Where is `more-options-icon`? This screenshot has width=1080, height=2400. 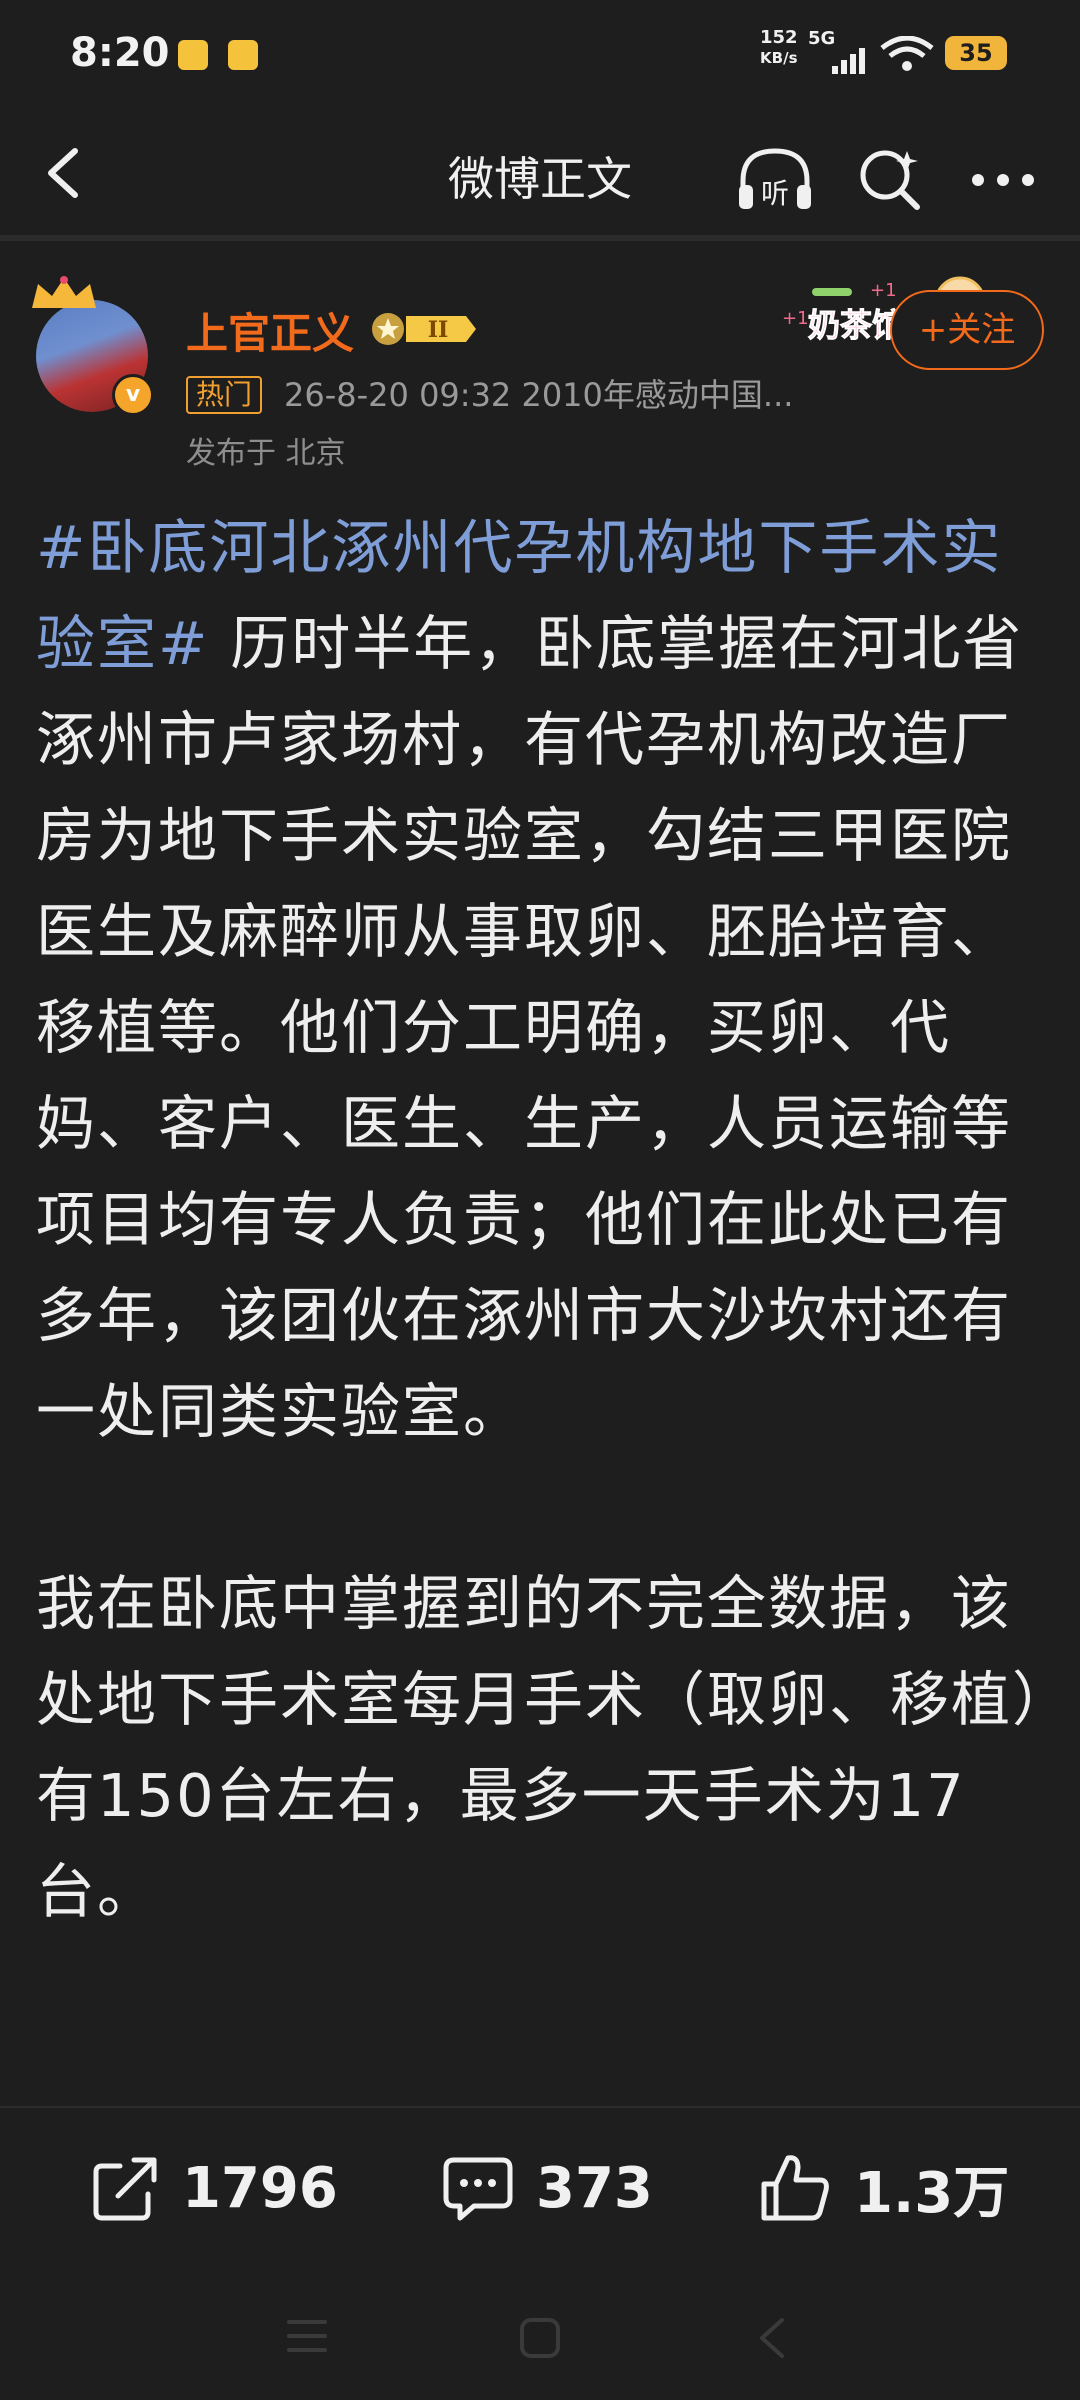 more-options-icon is located at coordinates (1003, 180).